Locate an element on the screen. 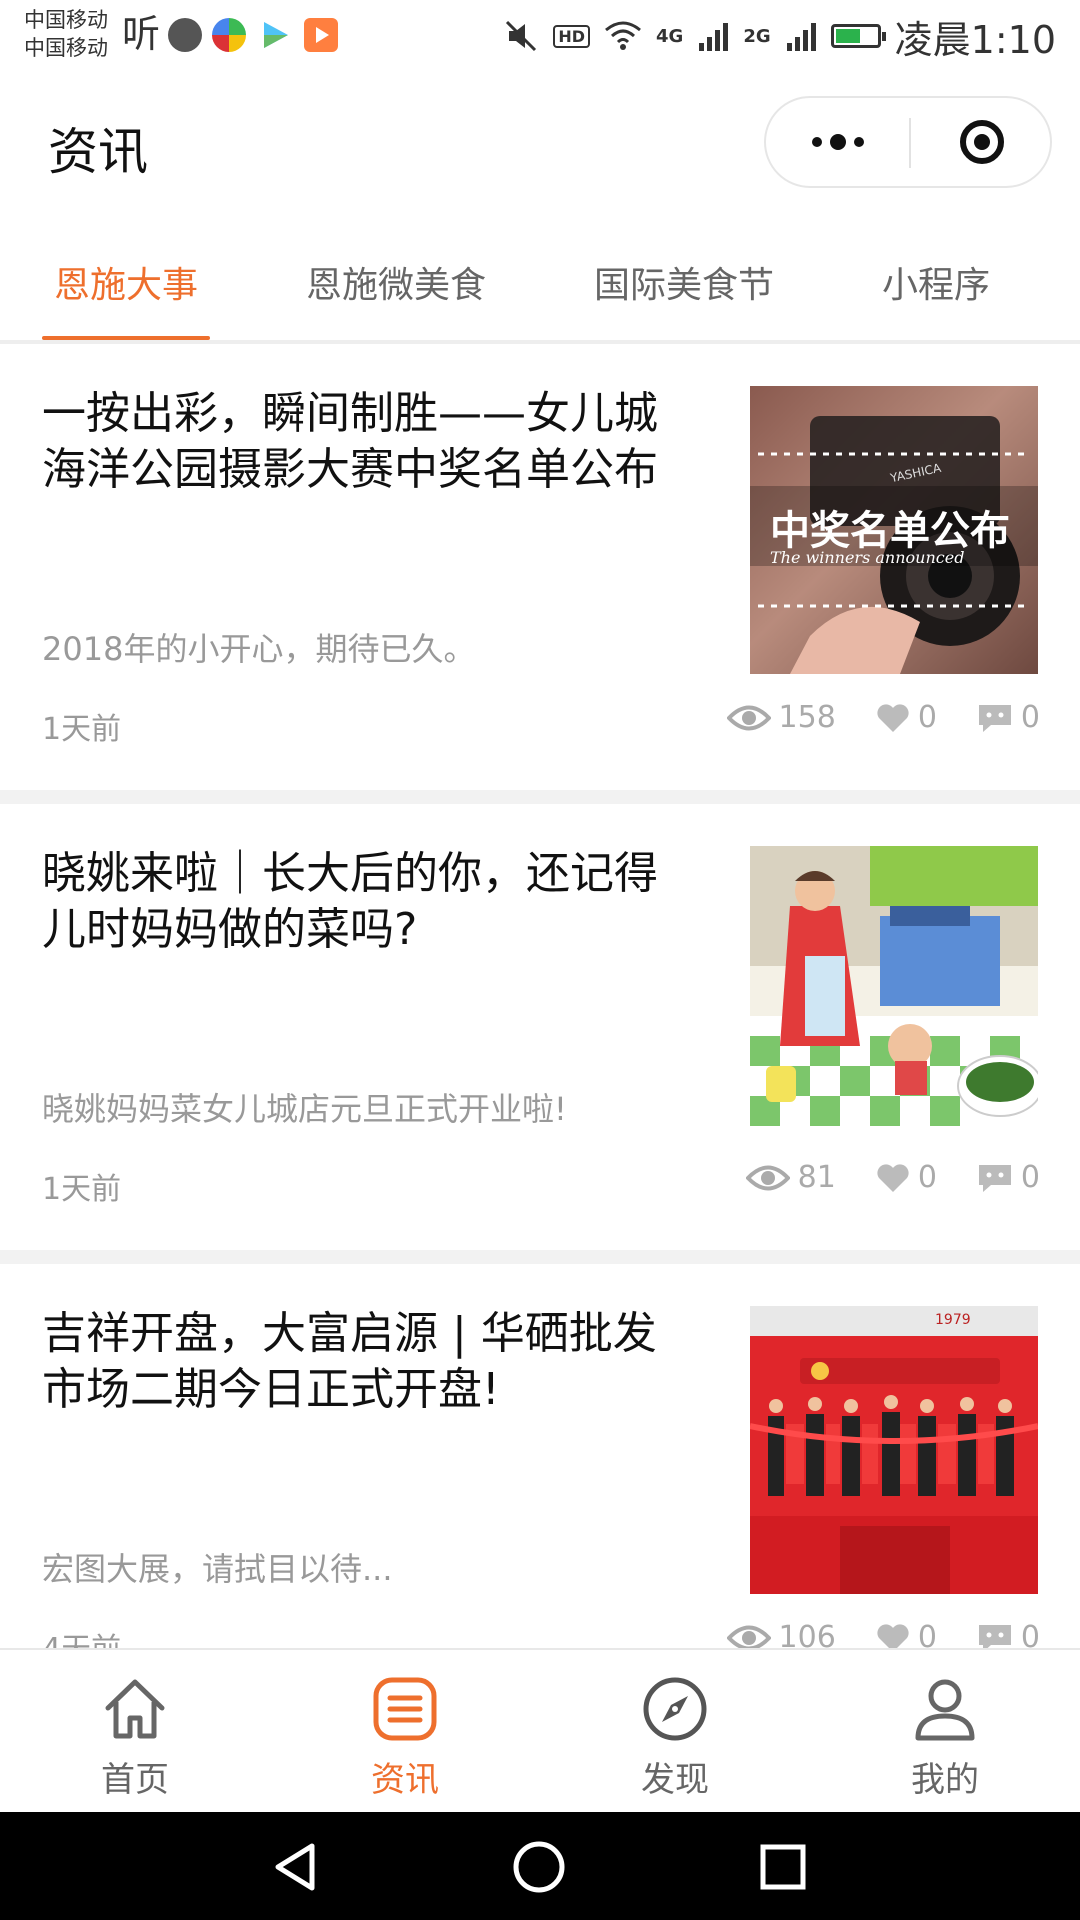 Image resolution: width=1080 pixels, height=1920 pixels. nav-home: 首页 is located at coordinates (135, 1731).